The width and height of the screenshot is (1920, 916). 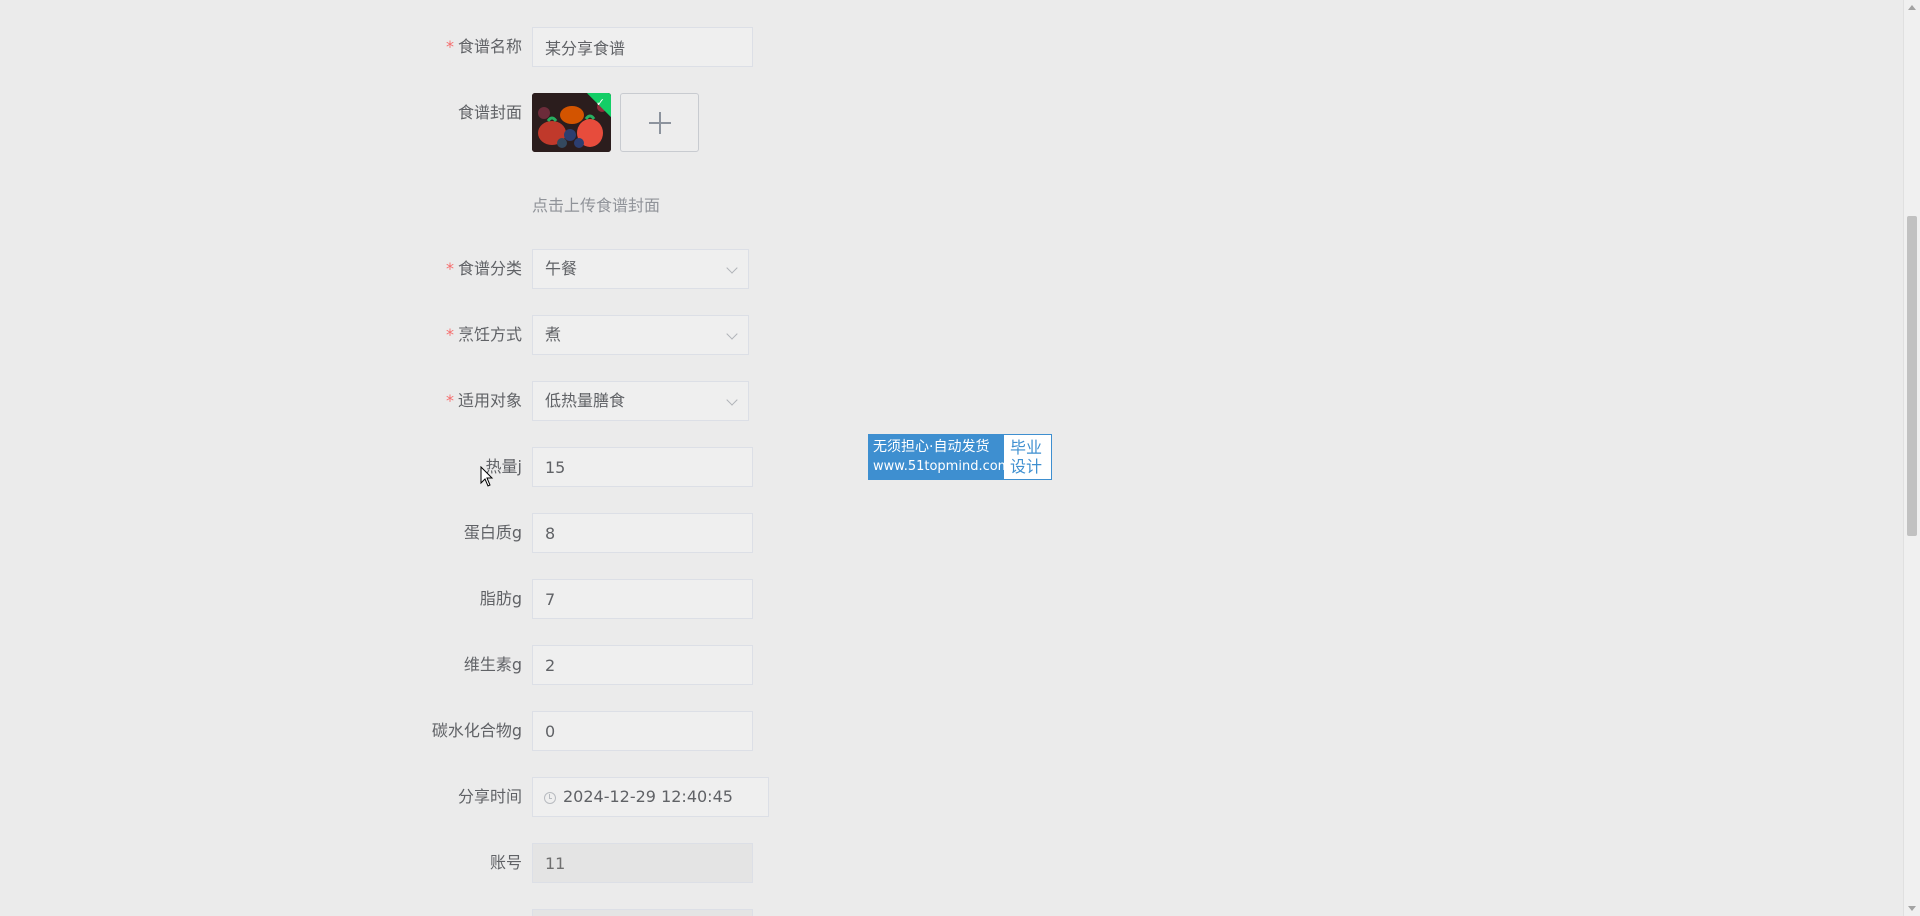 I want to click on audience-label-text: 适用对象, so click(x=489, y=400).